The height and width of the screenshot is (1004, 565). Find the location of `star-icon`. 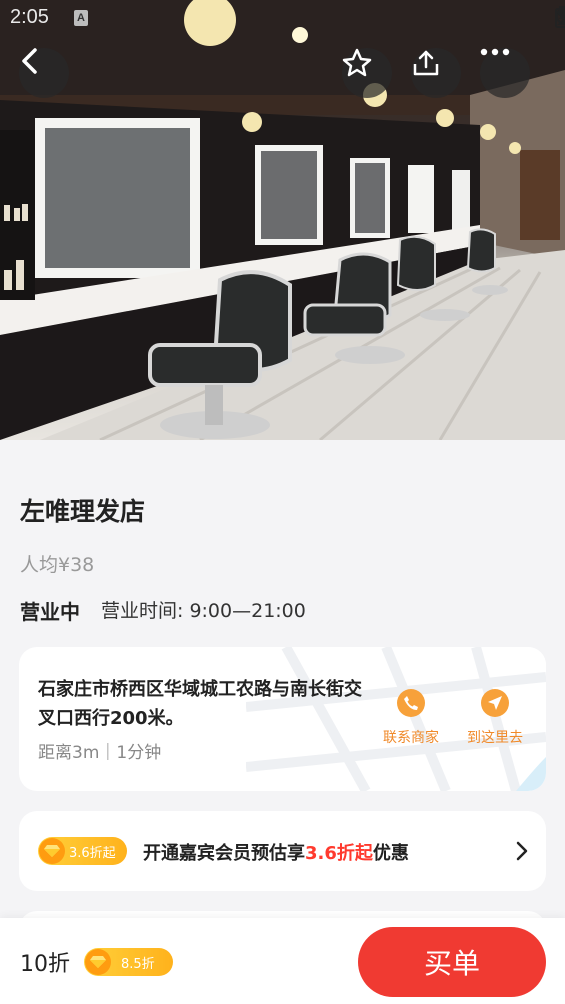

star-icon is located at coordinates (357, 62).